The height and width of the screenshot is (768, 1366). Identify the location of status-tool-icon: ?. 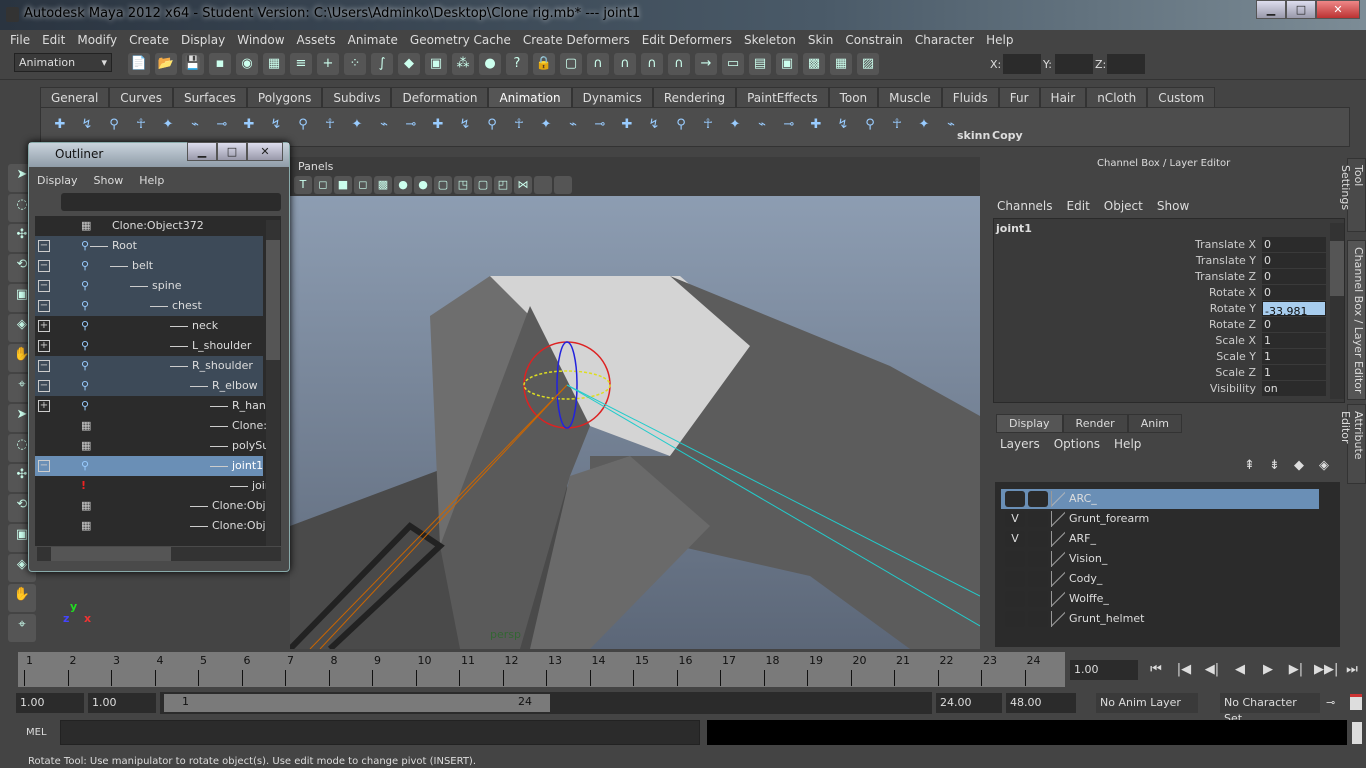
(517, 64).